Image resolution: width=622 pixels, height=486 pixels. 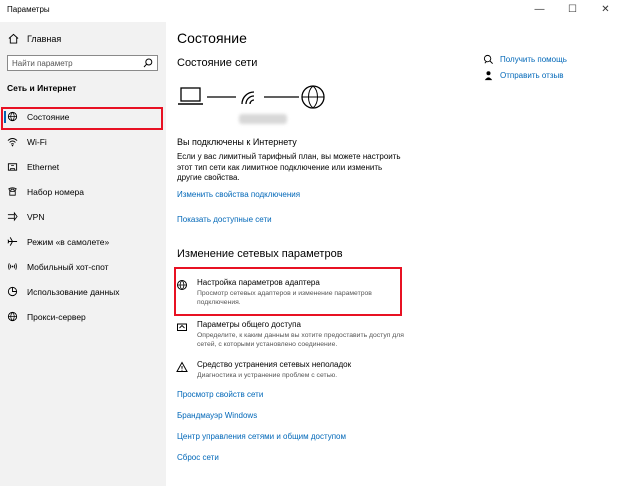 What do you see at coordinates (533, 59) in the screenshot?
I see `get-help-label: Получить помощь` at bounding box center [533, 59].